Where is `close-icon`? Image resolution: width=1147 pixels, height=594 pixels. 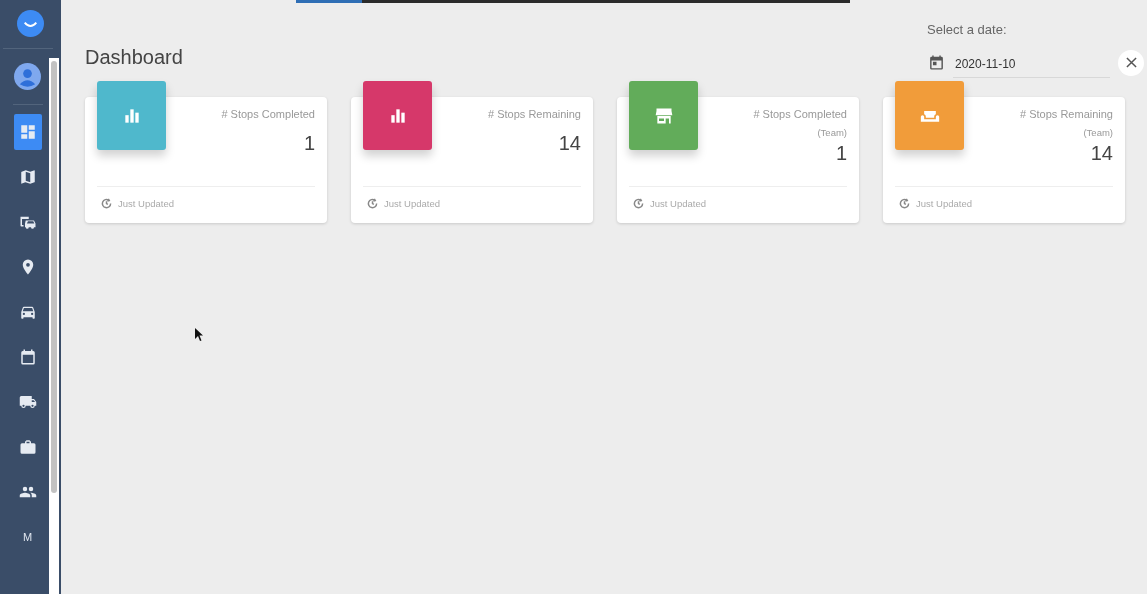
close-icon is located at coordinates (1131, 62).